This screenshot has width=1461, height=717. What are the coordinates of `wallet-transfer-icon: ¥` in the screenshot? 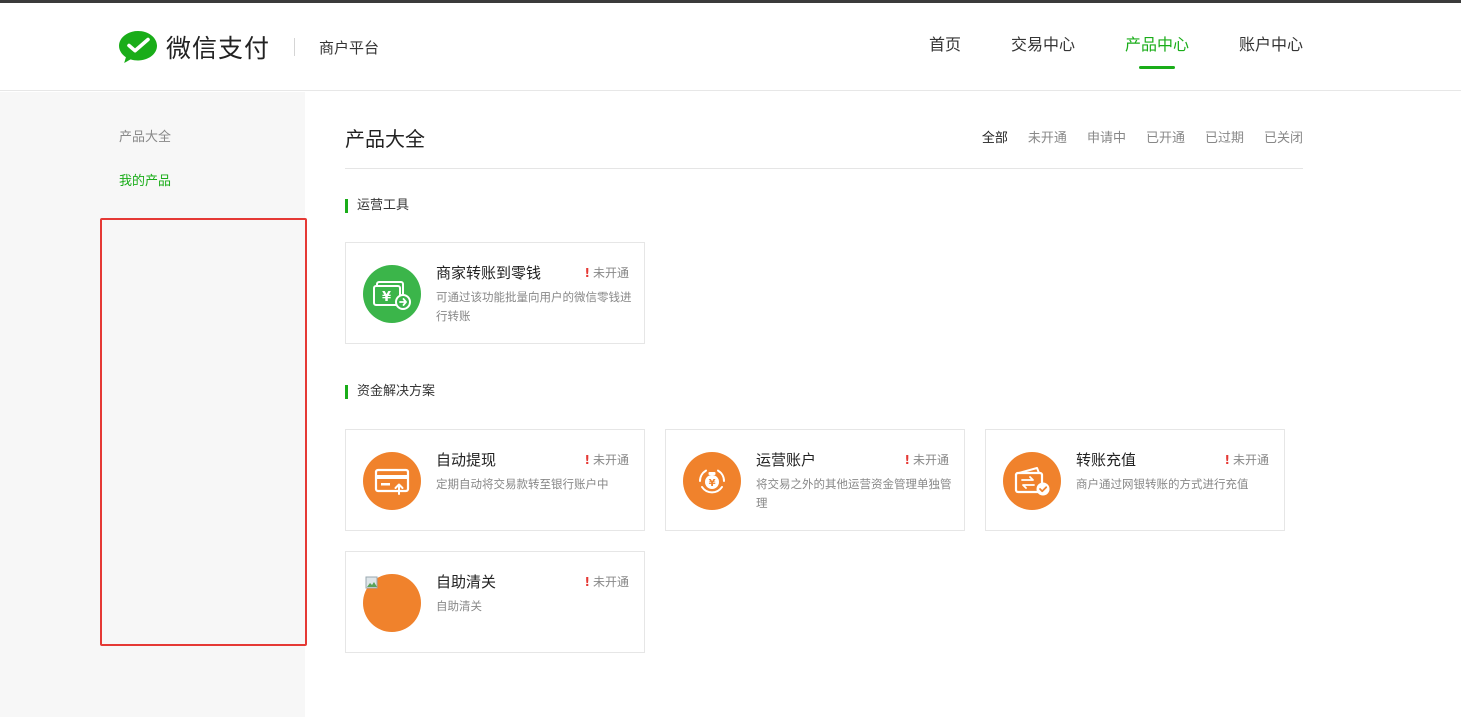 It's located at (392, 294).